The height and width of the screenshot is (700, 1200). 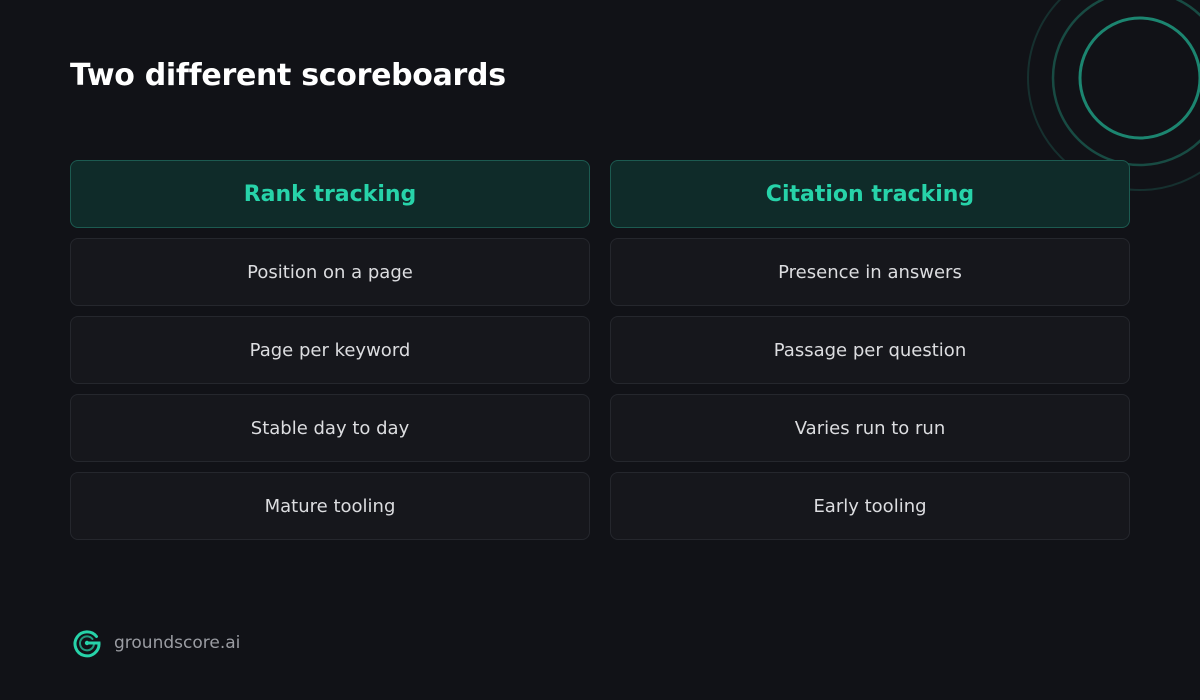 What do you see at coordinates (870, 350) in the screenshot?
I see `table-cell: Passage per question` at bounding box center [870, 350].